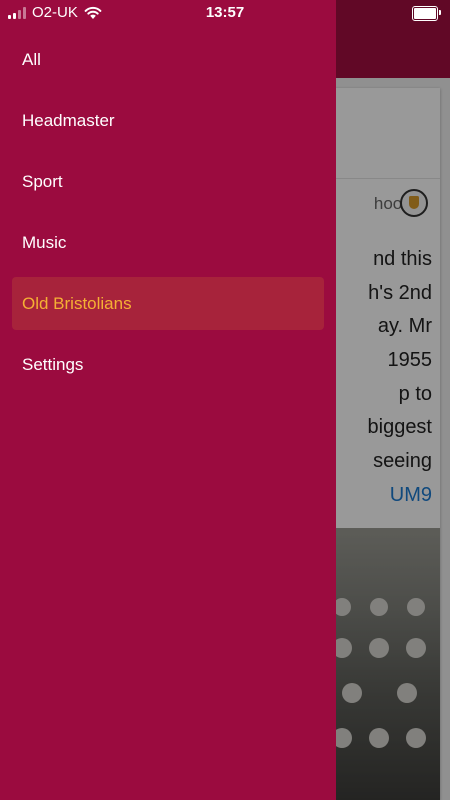  I want to click on menu-item-settings: Settings, so click(168, 364).